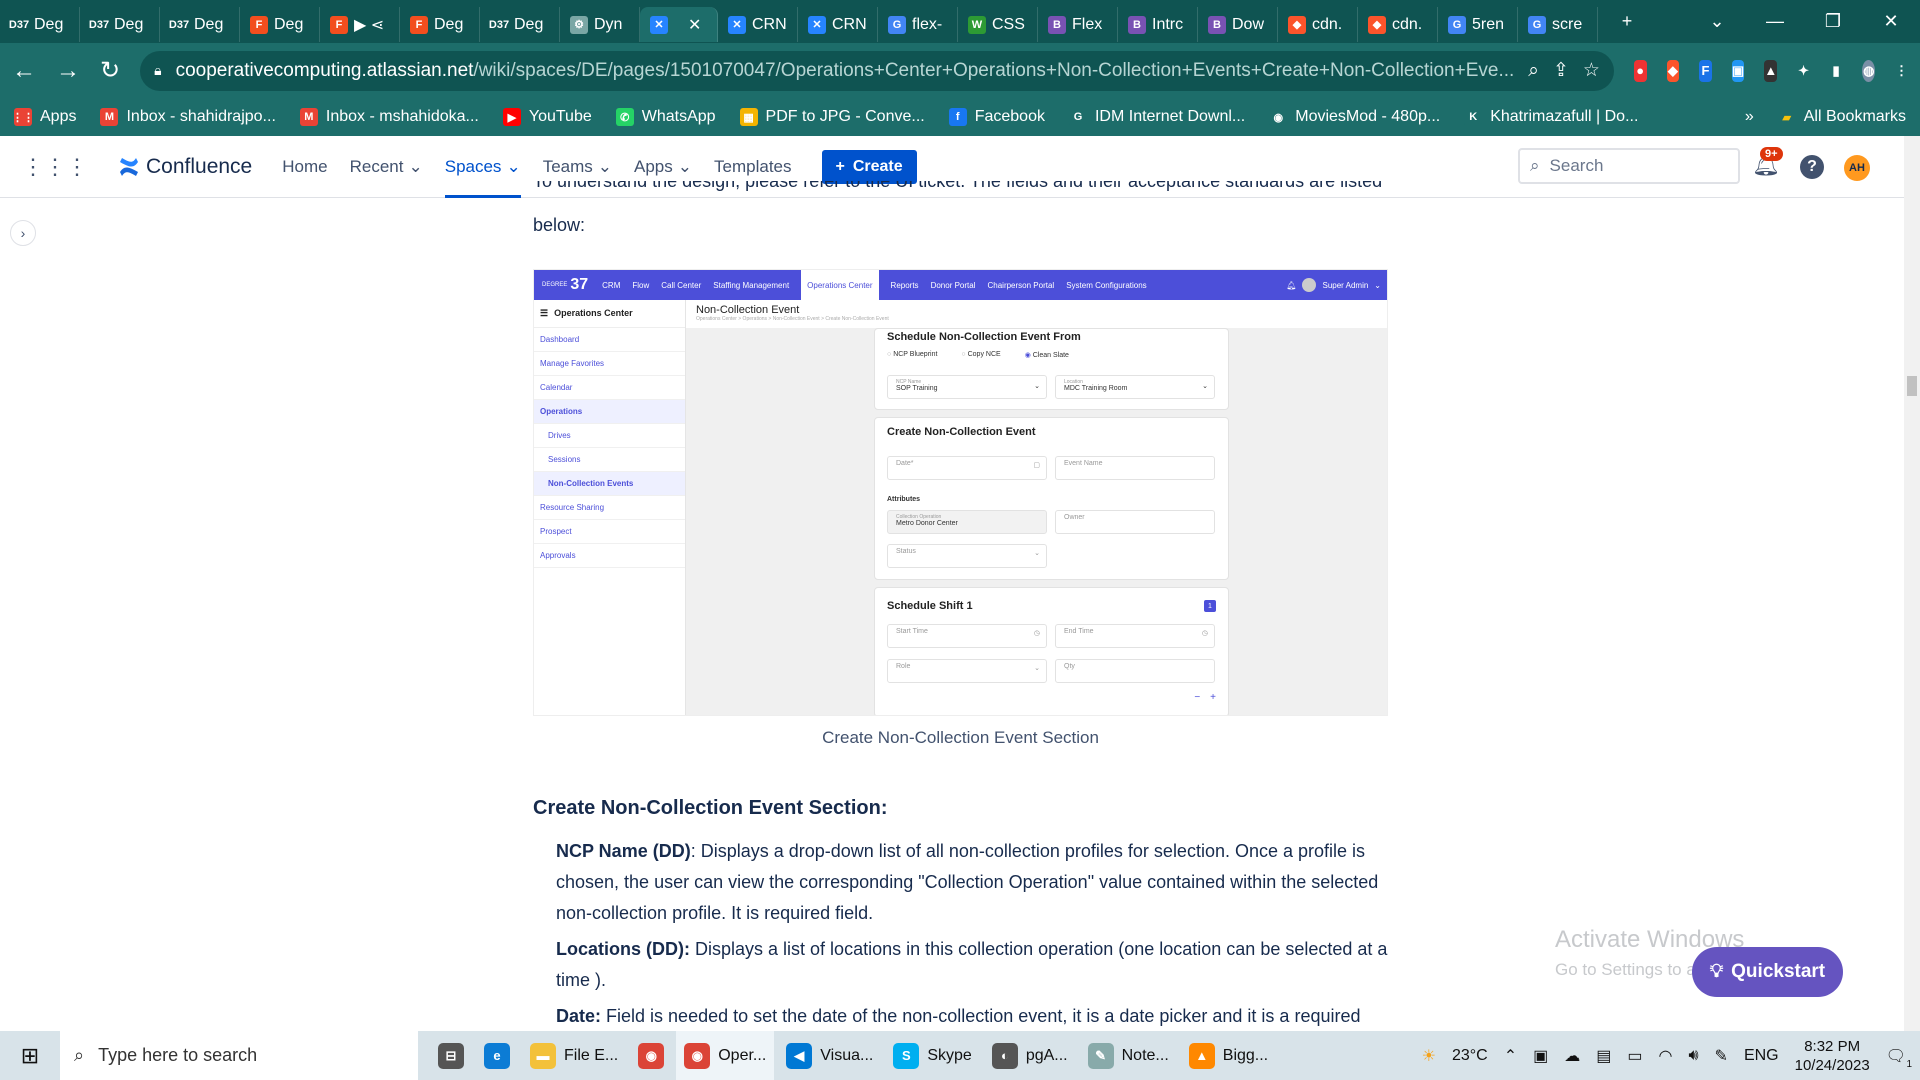 Image resolution: width=1920 pixels, height=1080 pixels. I want to click on volume-icon: 🔊︎, so click(1693, 1056).